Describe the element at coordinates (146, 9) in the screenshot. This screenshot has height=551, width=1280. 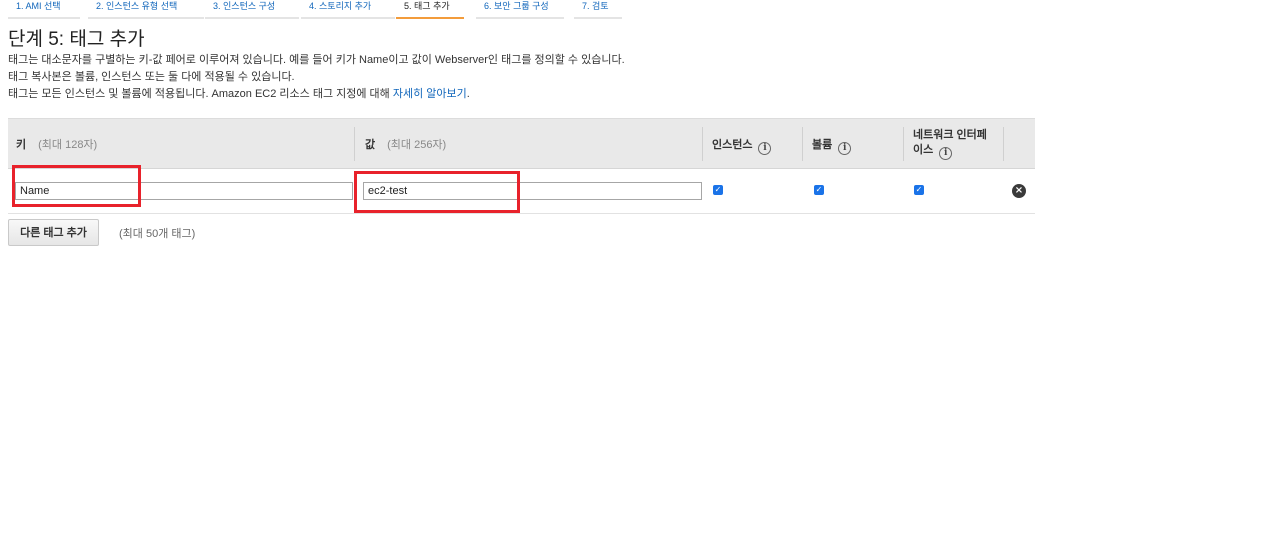
I see `step-instance-type: 2. 인스턴스 유형 선택` at that location.